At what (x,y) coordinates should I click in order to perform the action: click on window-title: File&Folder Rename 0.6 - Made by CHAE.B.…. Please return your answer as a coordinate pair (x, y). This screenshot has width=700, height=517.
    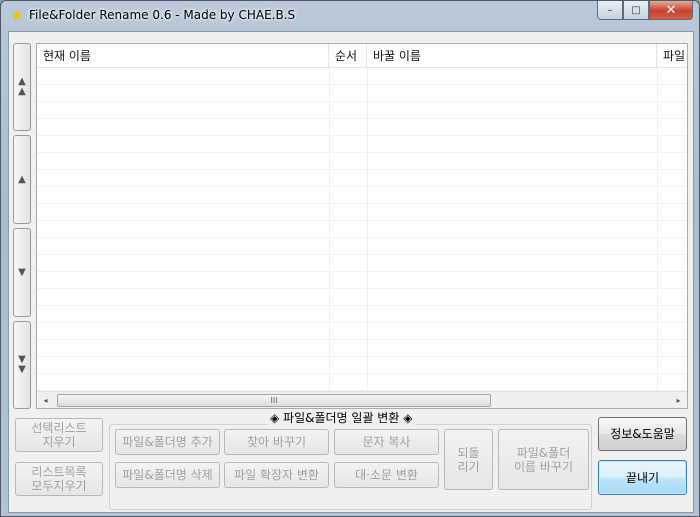
    Looking at the image, I should click on (162, 15).